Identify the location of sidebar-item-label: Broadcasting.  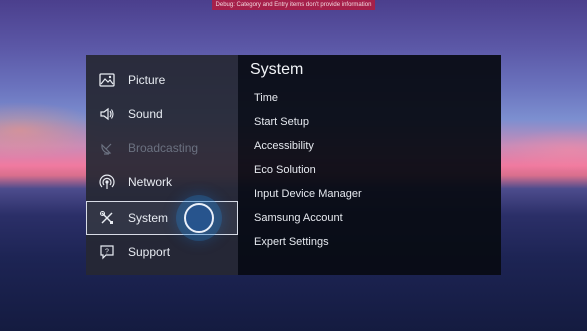
(163, 148).